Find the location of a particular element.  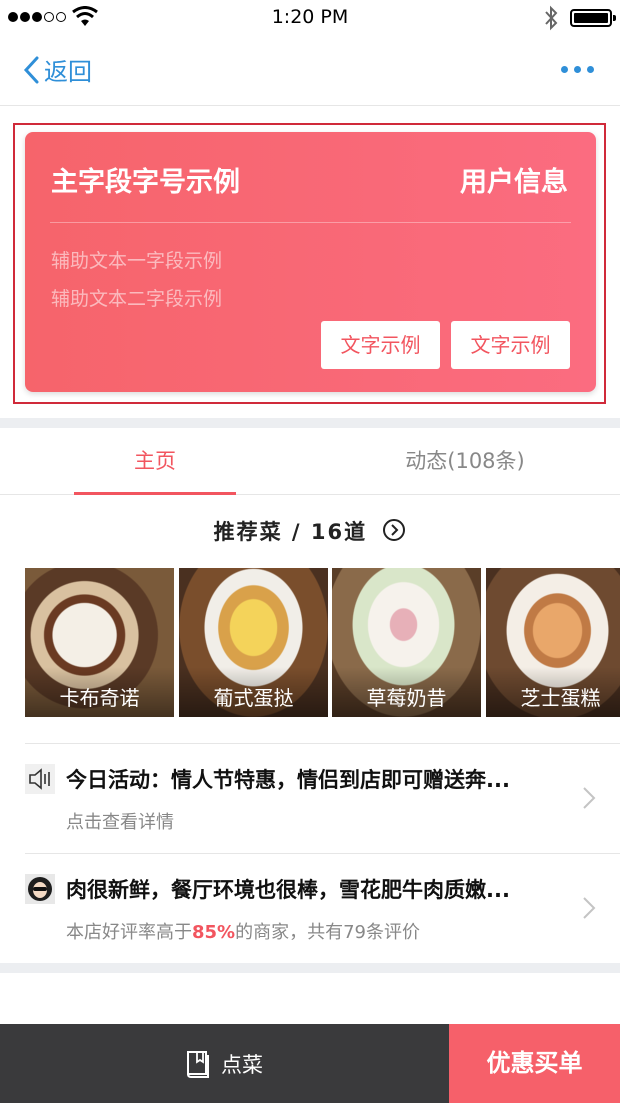

speaker-icon is located at coordinates (40, 779).